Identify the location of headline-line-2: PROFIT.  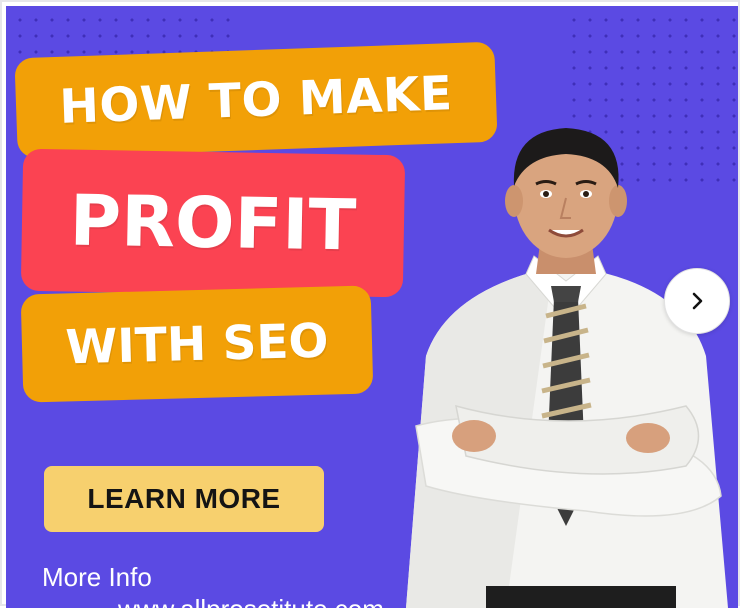
(213, 223).